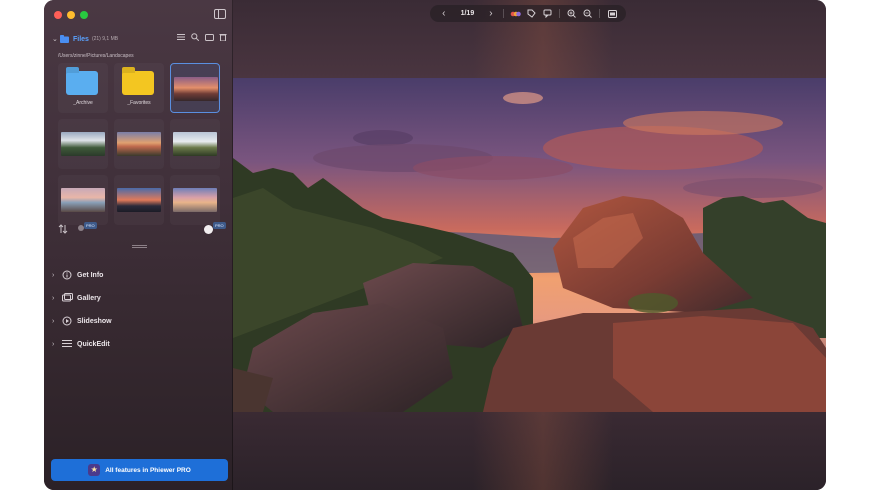 Image resolution: width=870 pixels, height=490 pixels. What do you see at coordinates (94, 321) in the screenshot?
I see `section-label: Slideshow` at bounding box center [94, 321].